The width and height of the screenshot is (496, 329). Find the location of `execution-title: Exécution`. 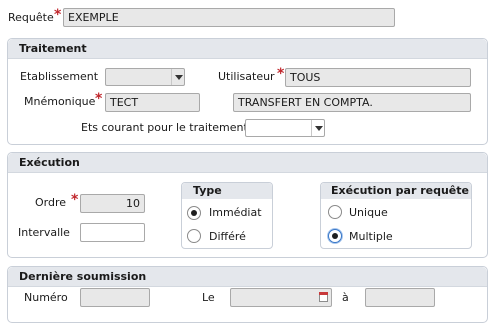

execution-title: Exécution is located at coordinates (49, 162).